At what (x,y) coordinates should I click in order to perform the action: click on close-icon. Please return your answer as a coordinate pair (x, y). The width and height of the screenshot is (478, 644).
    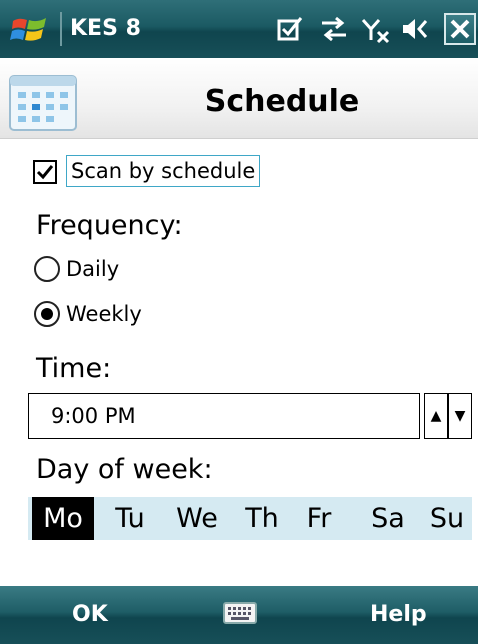
    Looking at the image, I should click on (460, 29).